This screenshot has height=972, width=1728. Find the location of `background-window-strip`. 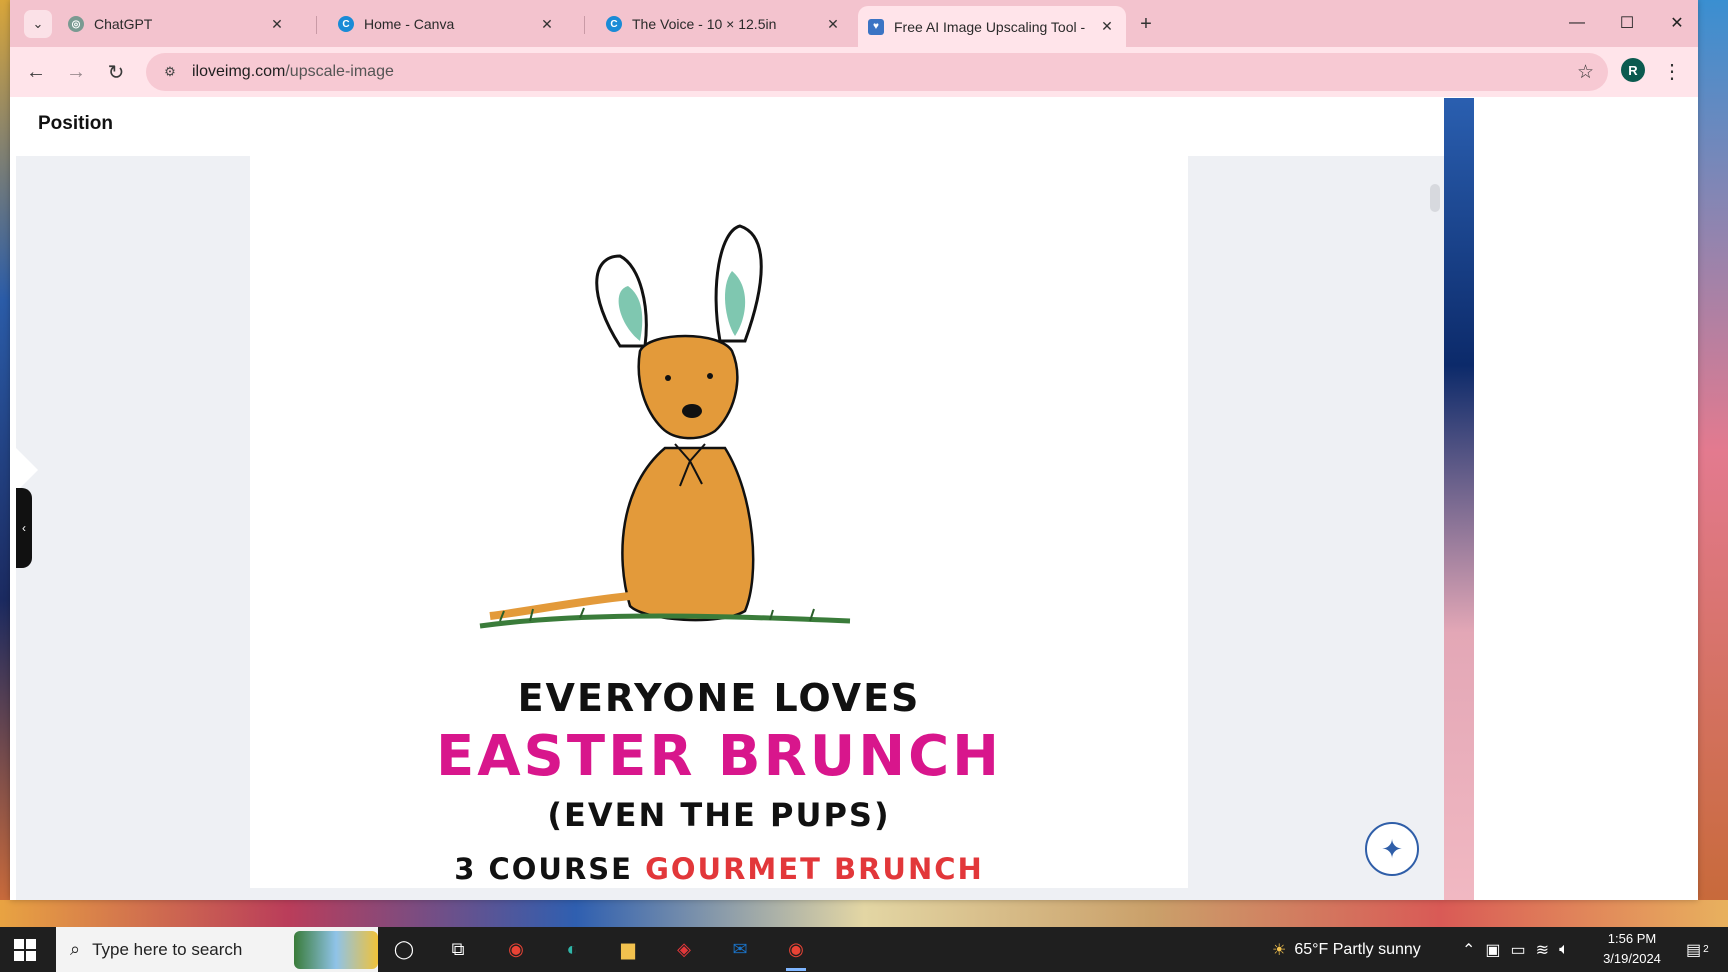

background-window-strip is located at coordinates (1459, 499).